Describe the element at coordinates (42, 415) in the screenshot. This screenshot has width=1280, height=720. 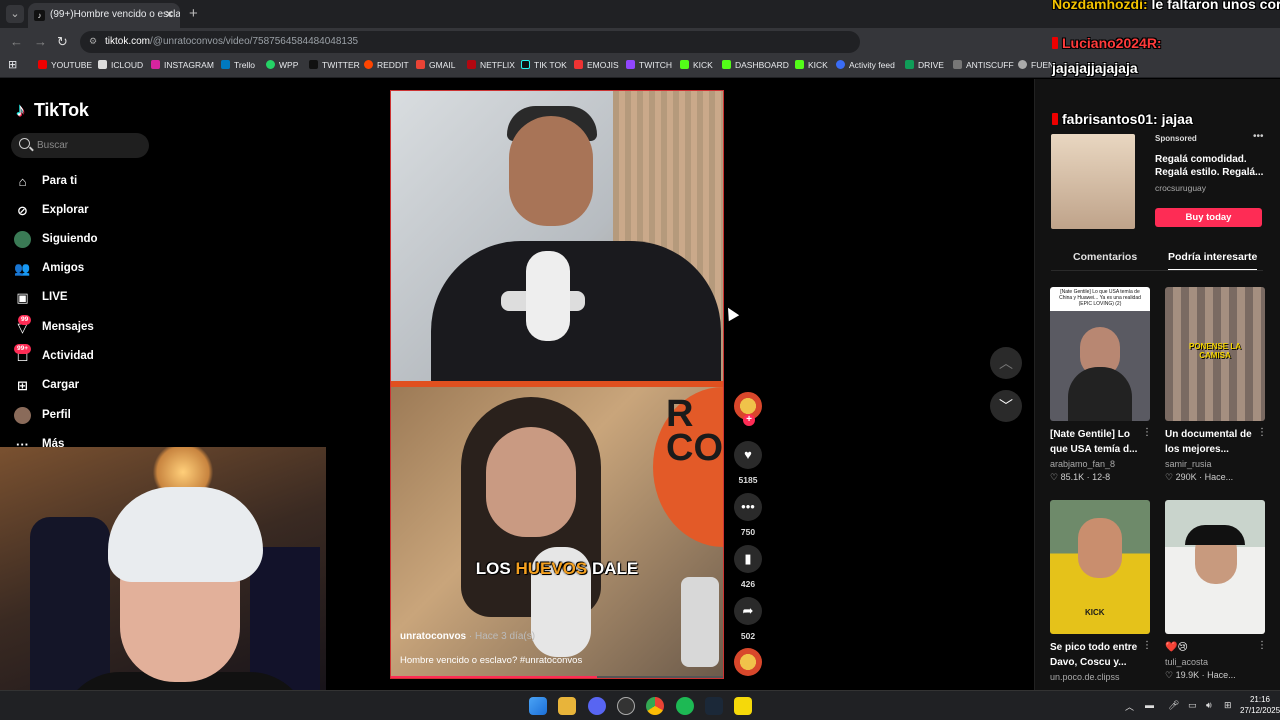
I see `sidebar-item-perfil: Perfil` at that location.